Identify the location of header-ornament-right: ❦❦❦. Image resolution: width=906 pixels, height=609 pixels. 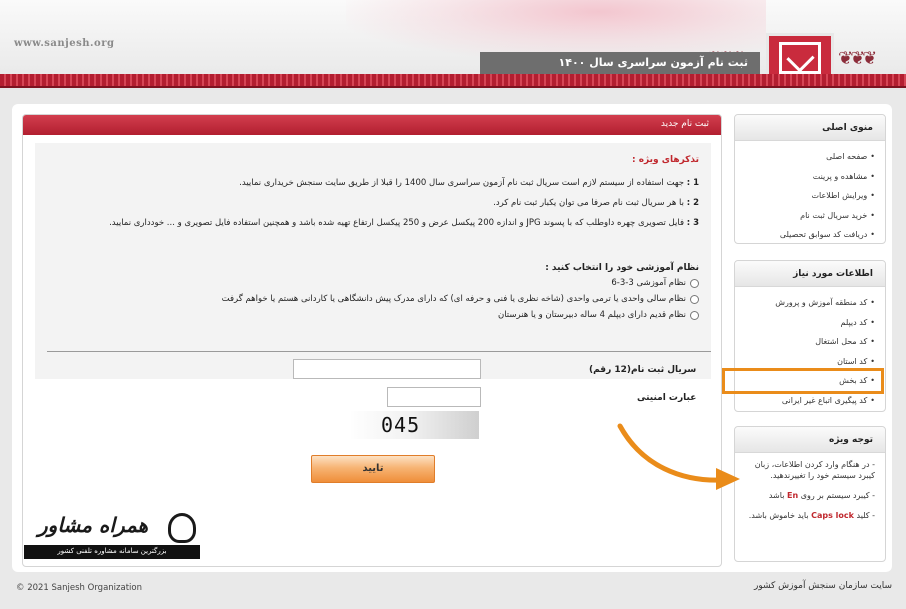
(857, 58).